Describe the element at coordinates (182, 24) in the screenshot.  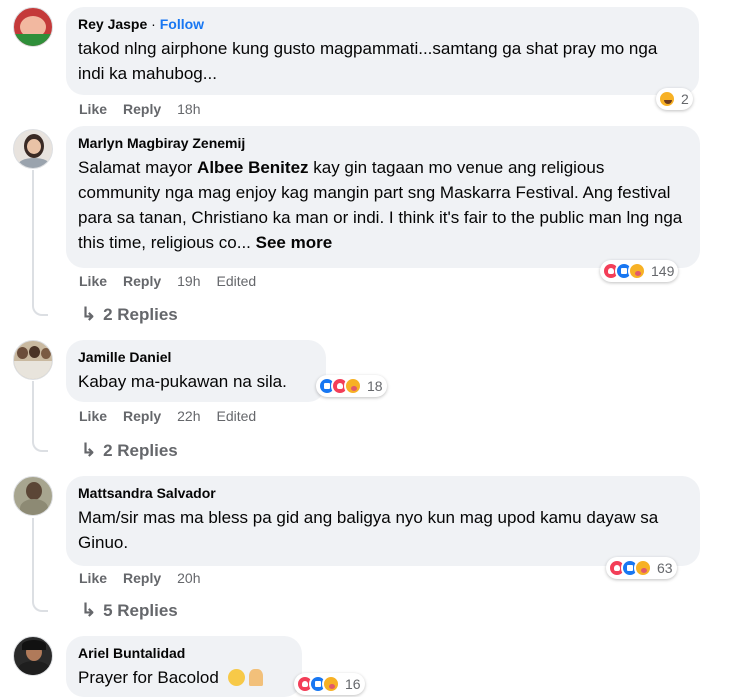
I see `follow-button: Follow` at that location.